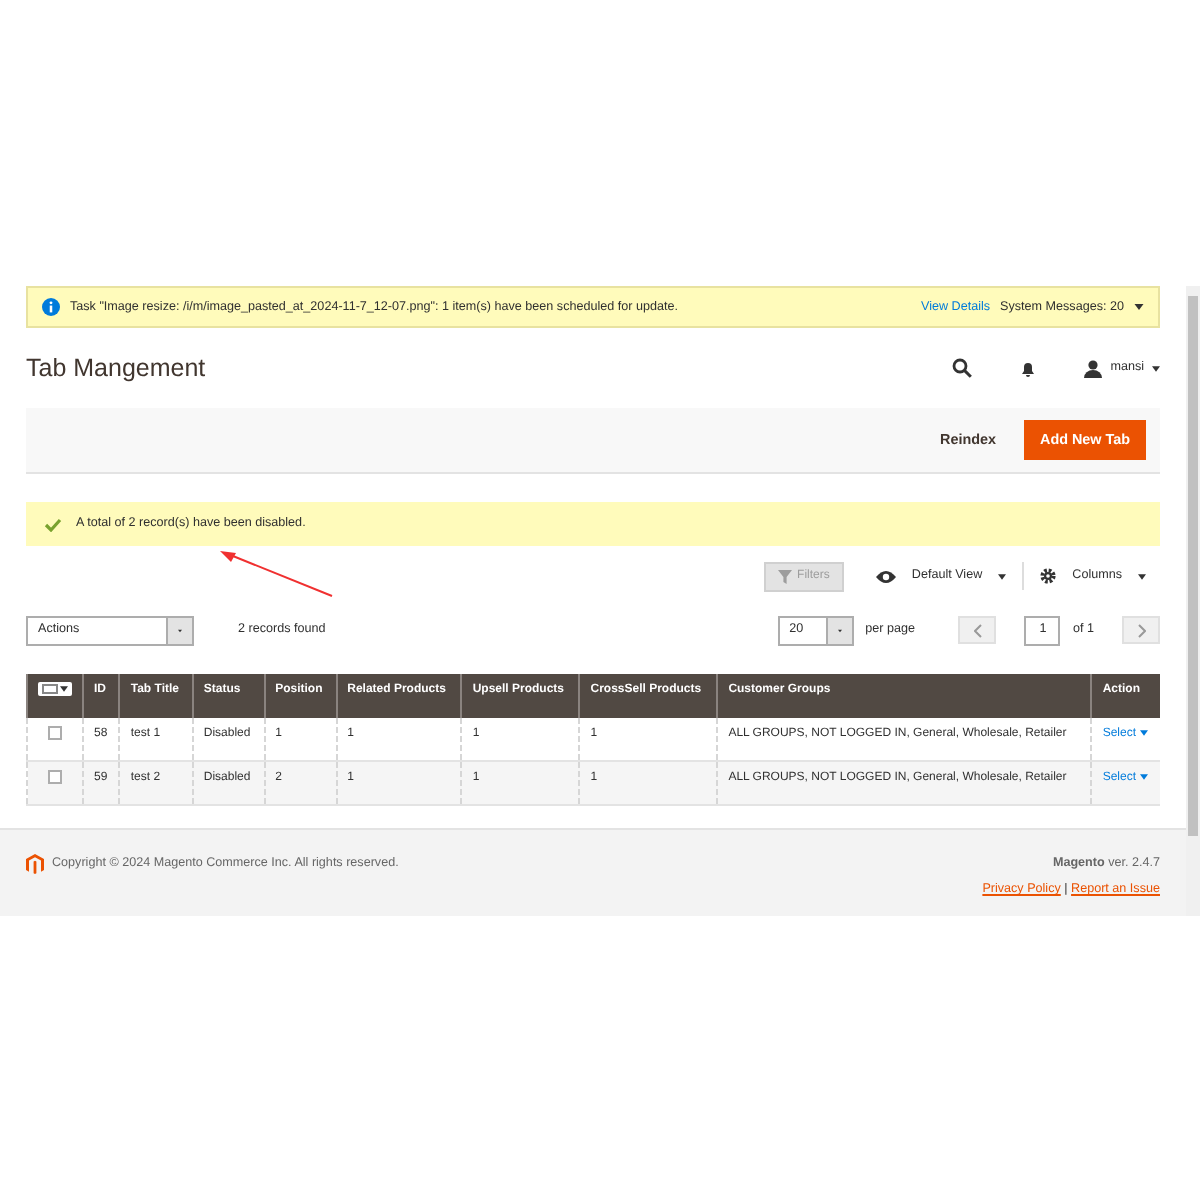 This screenshot has width=1200, height=1200. Describe the element at coordinates (1028, 368) in the screenshot. I see `bell-icon` at that location.